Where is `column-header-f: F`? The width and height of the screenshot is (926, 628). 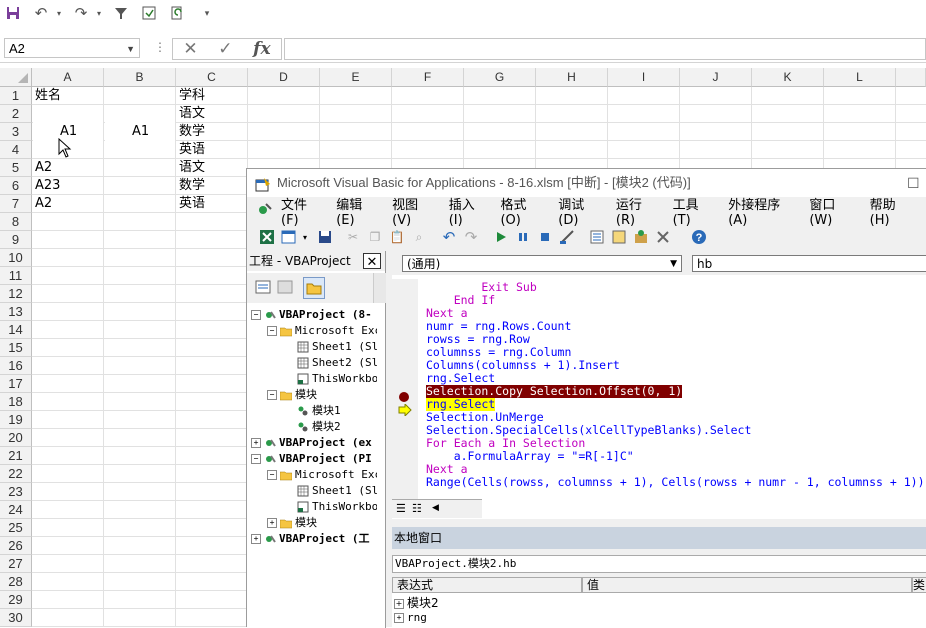
column-header-f: F is located at coordinates (428, 77).